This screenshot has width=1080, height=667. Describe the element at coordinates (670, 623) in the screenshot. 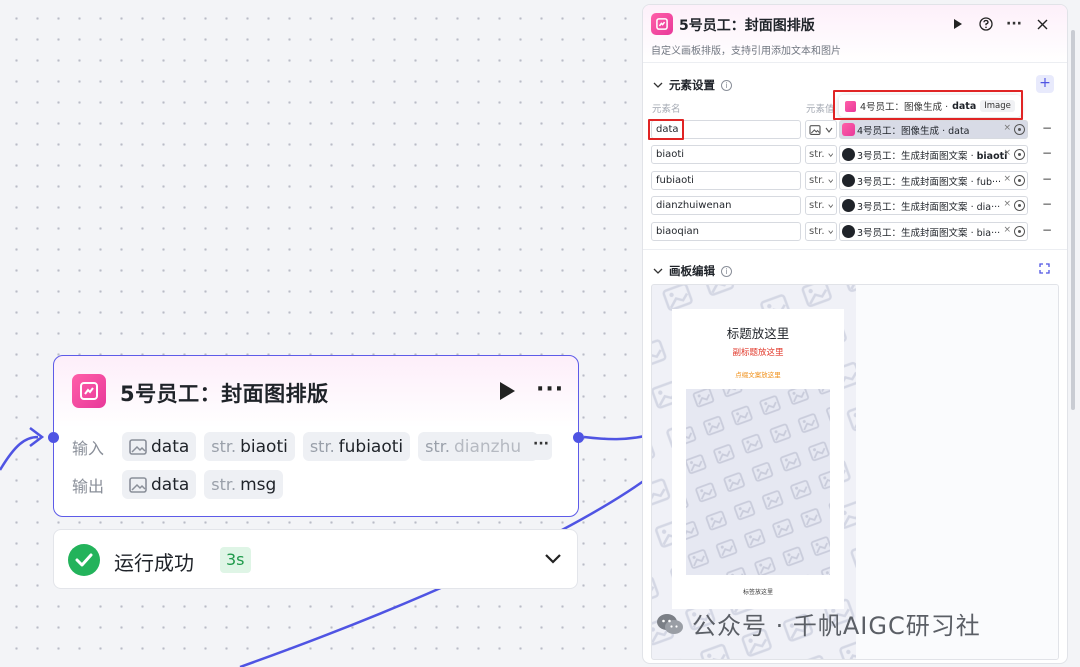

I see `wechat-icon` at that location.